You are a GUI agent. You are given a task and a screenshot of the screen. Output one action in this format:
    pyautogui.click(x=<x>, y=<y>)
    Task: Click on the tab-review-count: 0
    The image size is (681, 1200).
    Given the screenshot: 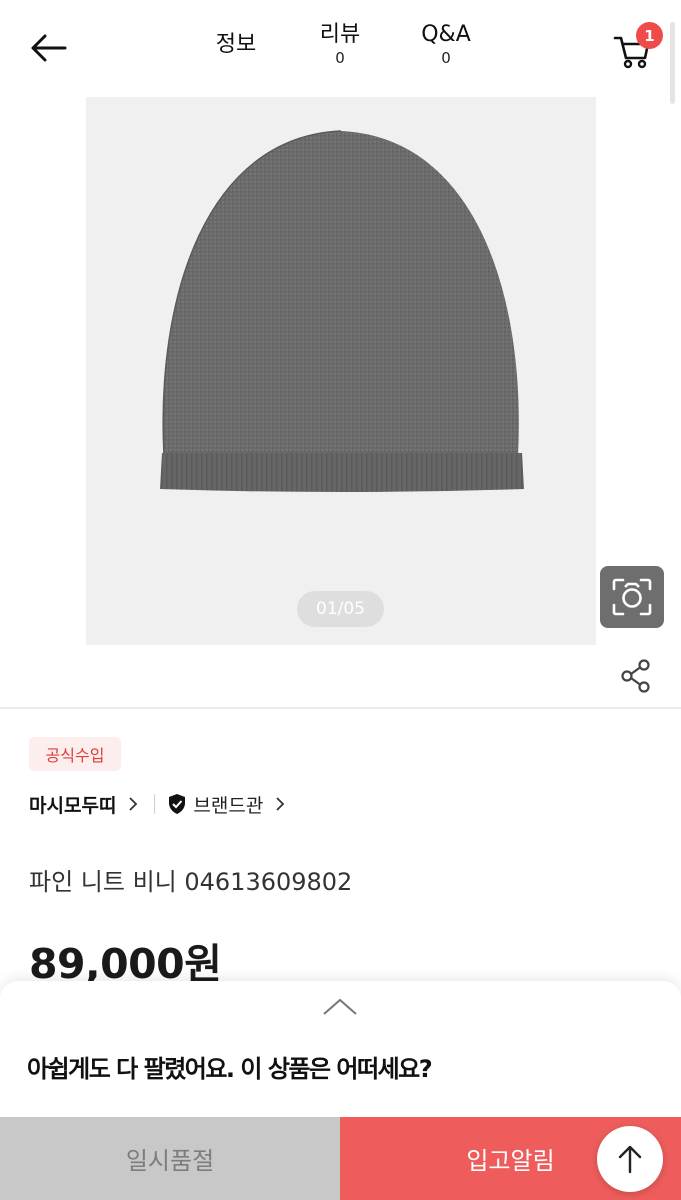 What is the action you would take?
    pyautogui.click(x=340, y=58)
    